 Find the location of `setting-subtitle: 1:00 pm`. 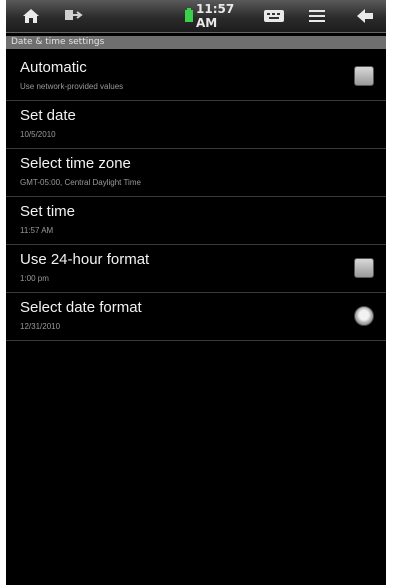

setting-subtitle: 1:00 pm is located at coordinates (34, 278).